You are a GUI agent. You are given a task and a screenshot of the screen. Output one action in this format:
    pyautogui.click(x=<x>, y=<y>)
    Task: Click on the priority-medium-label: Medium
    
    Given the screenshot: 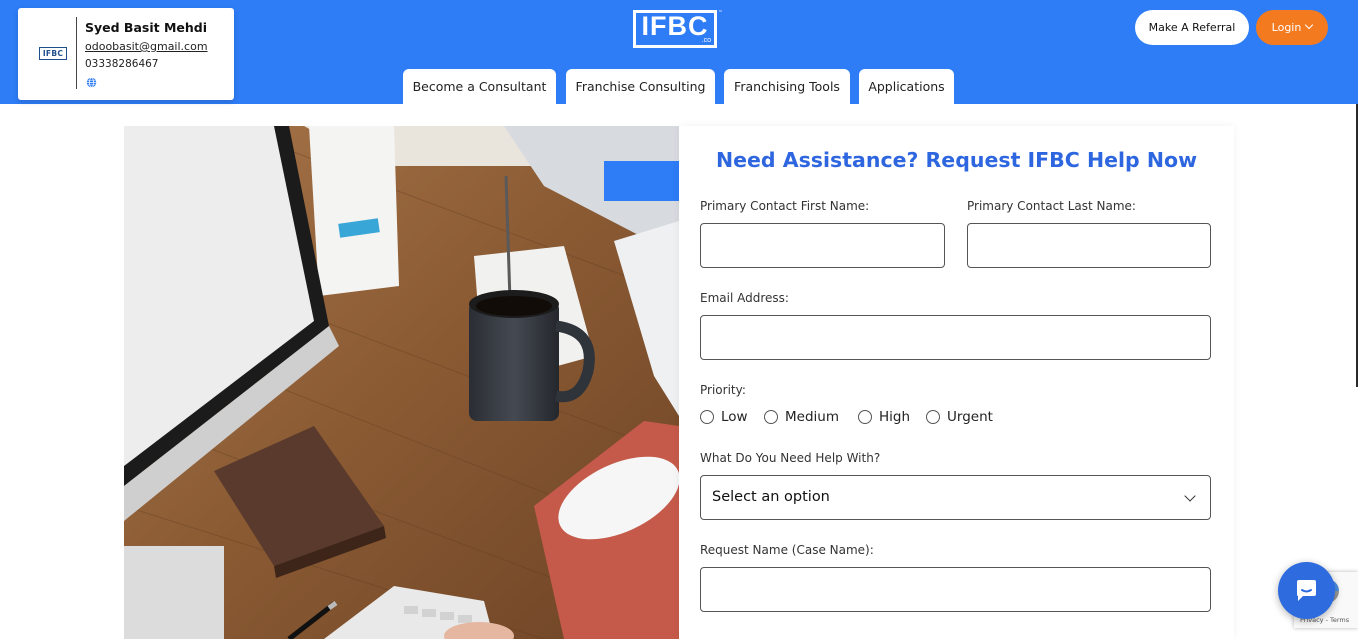 What is the action you would take?
    pyautogui.click(x=812, y=417)
    